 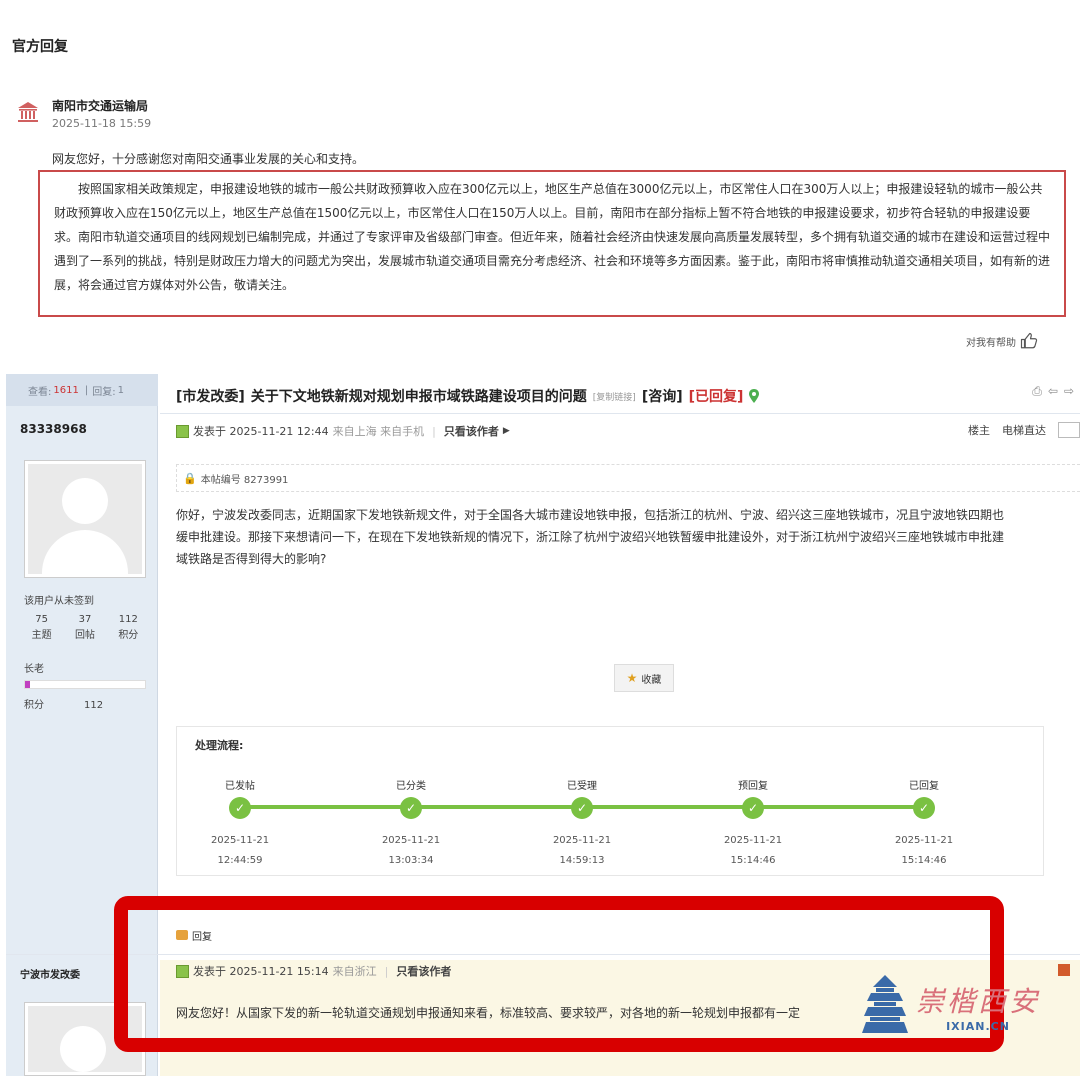 I want to click on view-count: 1611, so click(x=66, y=390).